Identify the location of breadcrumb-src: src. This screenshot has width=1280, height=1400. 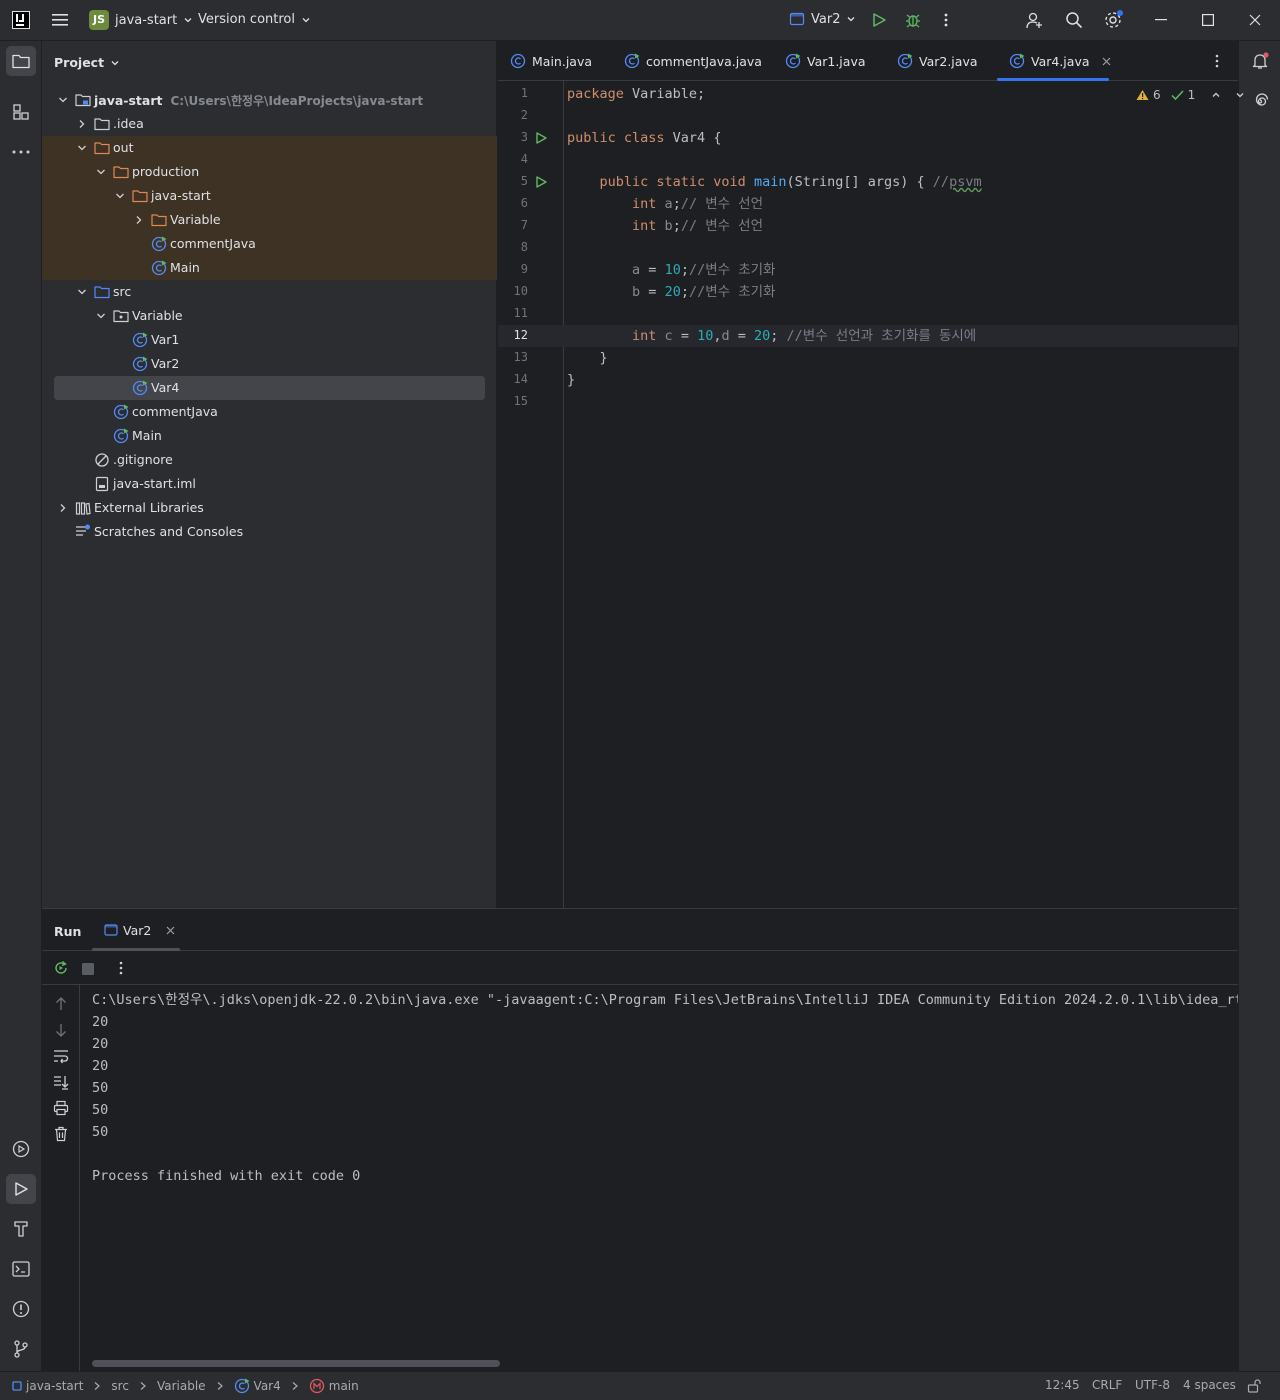
(120, 1386).